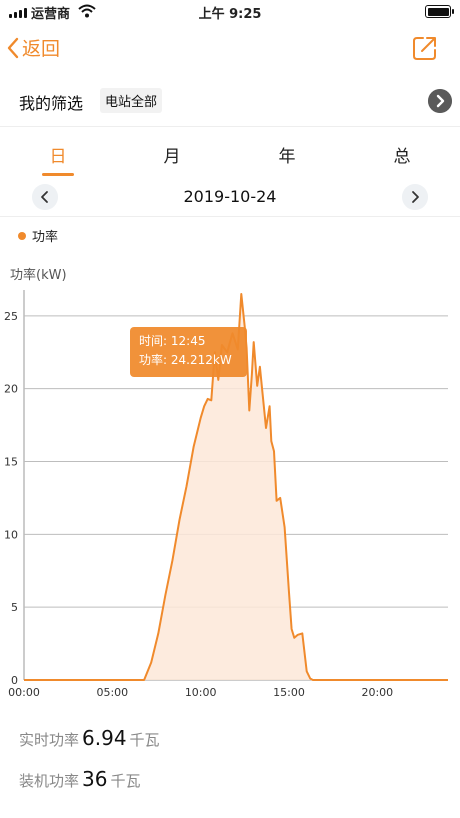  I want to click on installed-power-stat: 装机功率 36 千瓦, so click(79, 779).